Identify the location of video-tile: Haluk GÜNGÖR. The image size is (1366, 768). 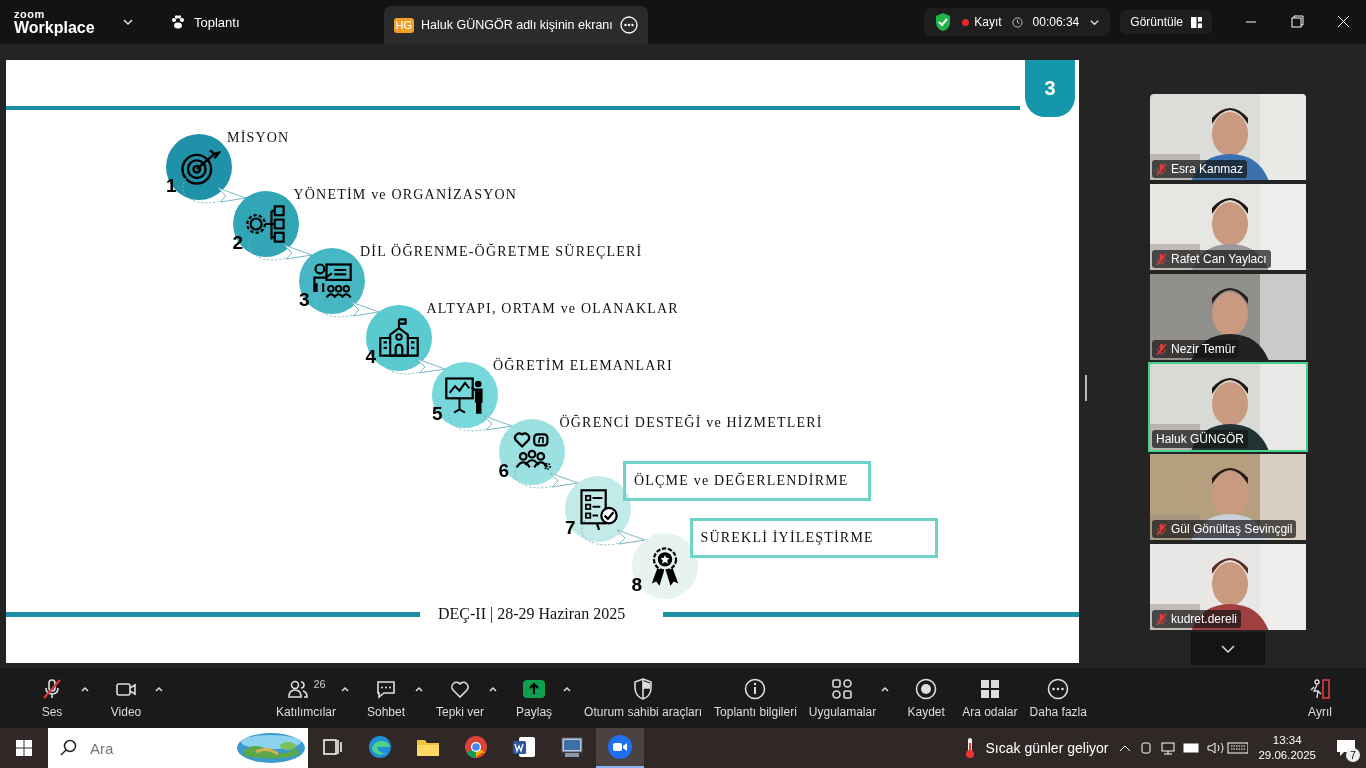
(1228, 407).